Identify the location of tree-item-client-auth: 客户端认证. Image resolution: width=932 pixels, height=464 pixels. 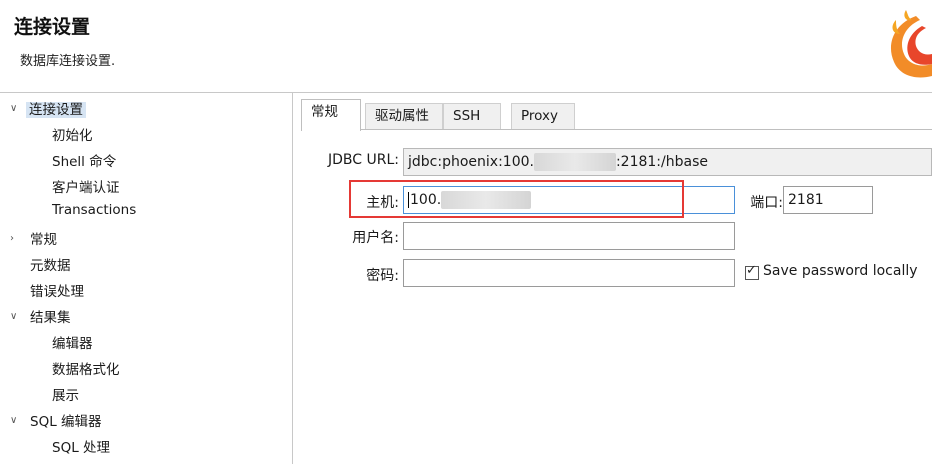
(86, 186).